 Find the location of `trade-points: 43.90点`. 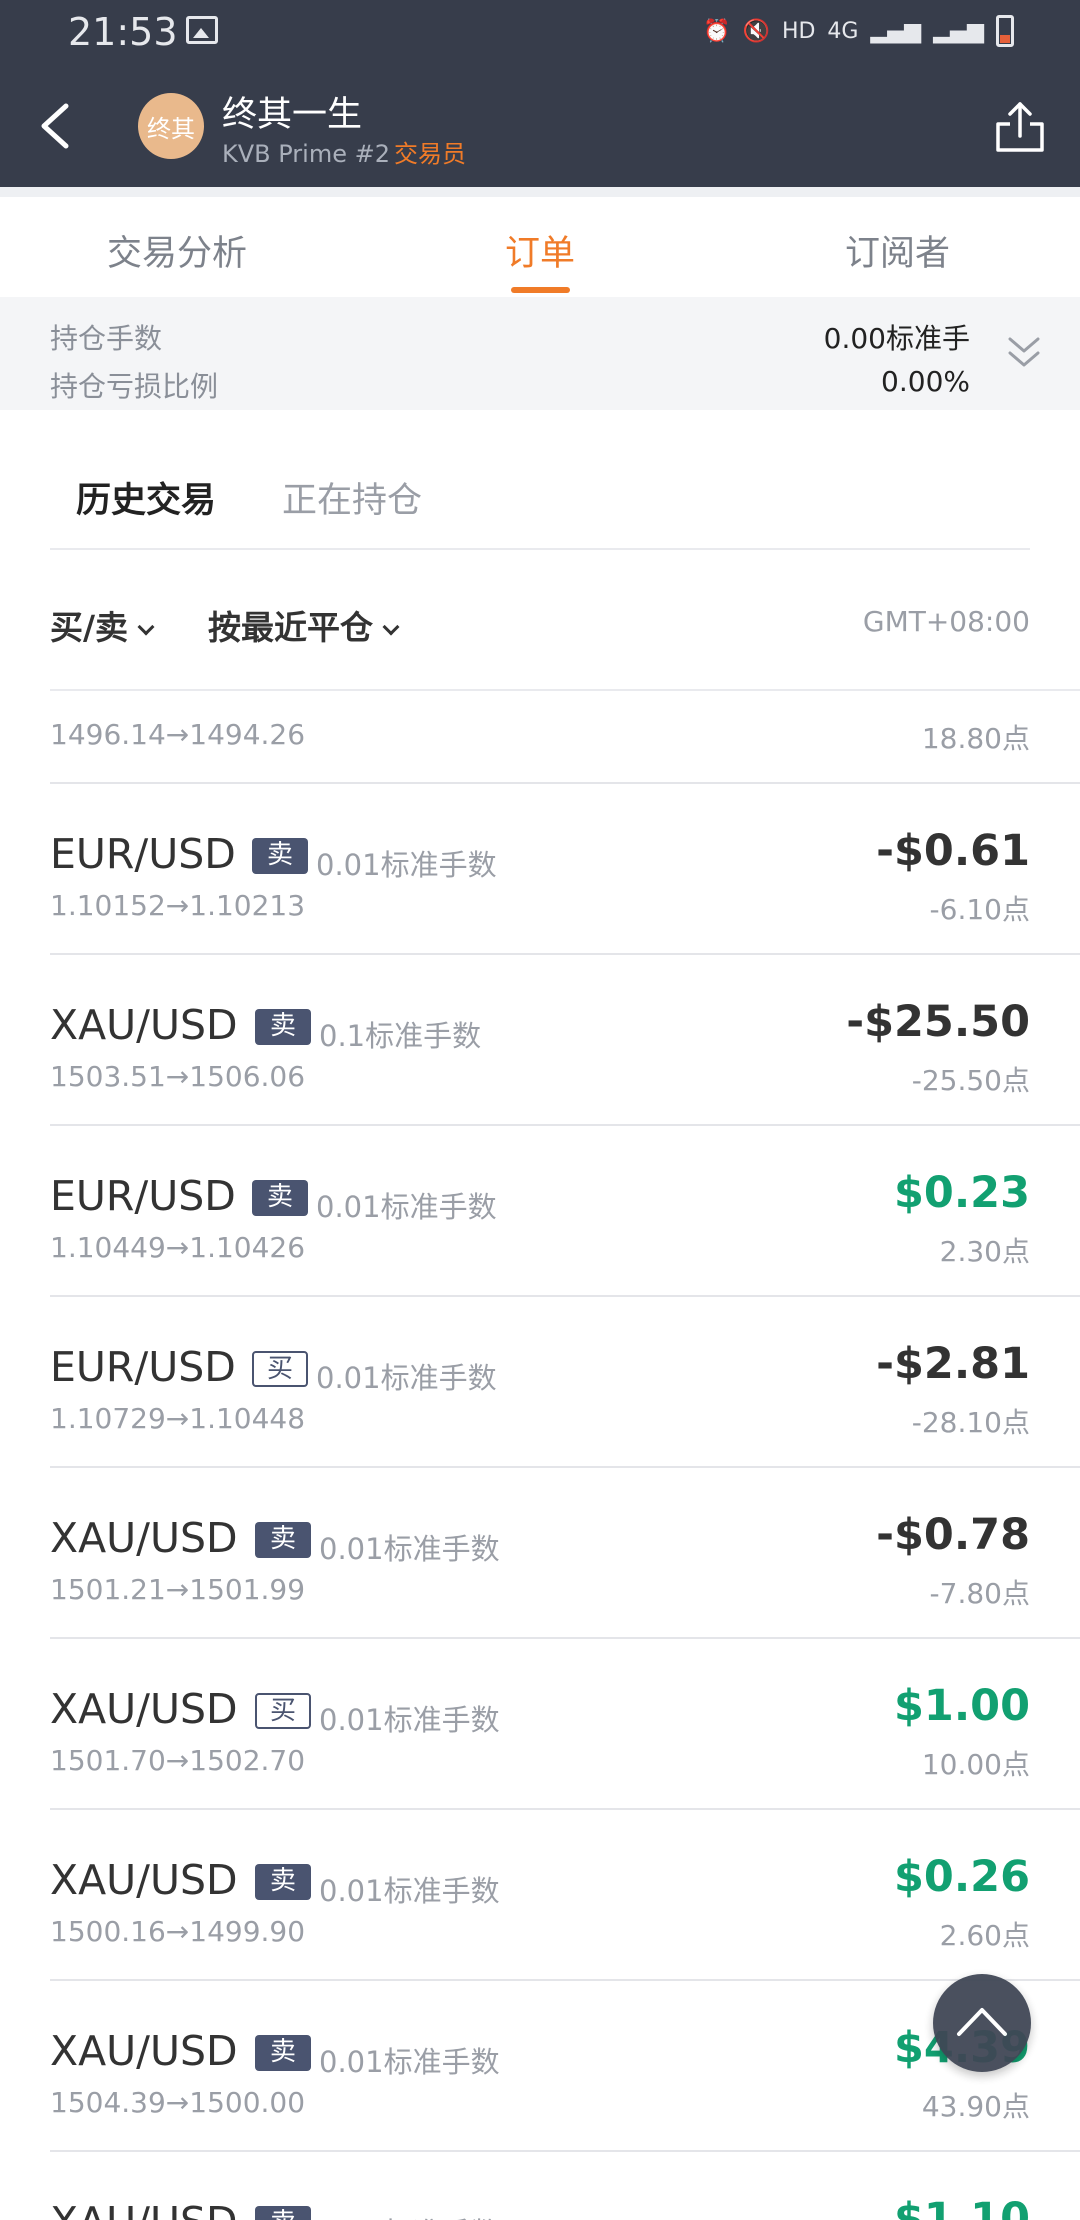

trade-points: 43.90点 is located at coordinates (975, 2106).